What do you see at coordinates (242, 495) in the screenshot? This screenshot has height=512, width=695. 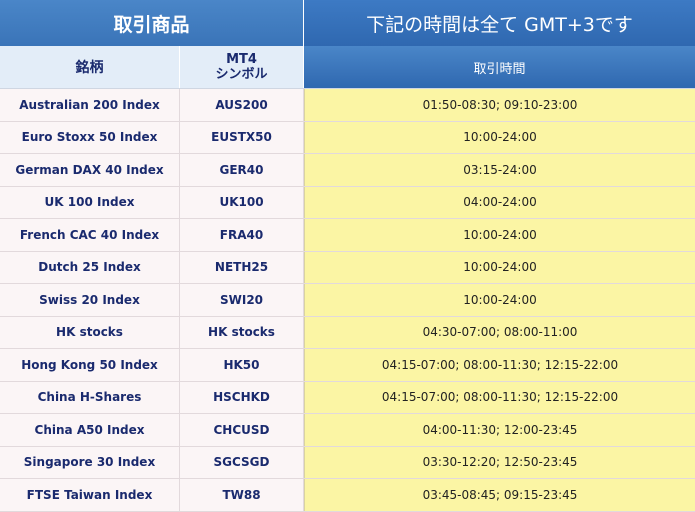 I see `mt4-symbol: TW88` at bounding box center [242, 495].